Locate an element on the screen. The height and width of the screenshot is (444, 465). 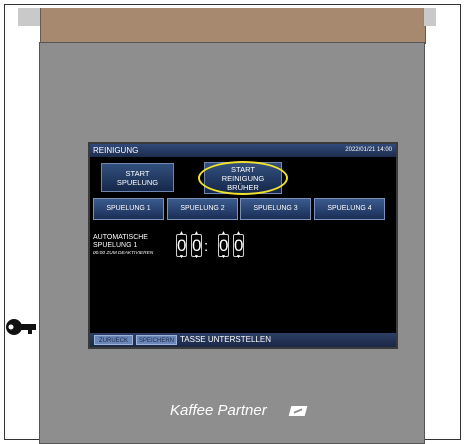
start-spuelung-label-1: START is located at coordinates (137, 173).